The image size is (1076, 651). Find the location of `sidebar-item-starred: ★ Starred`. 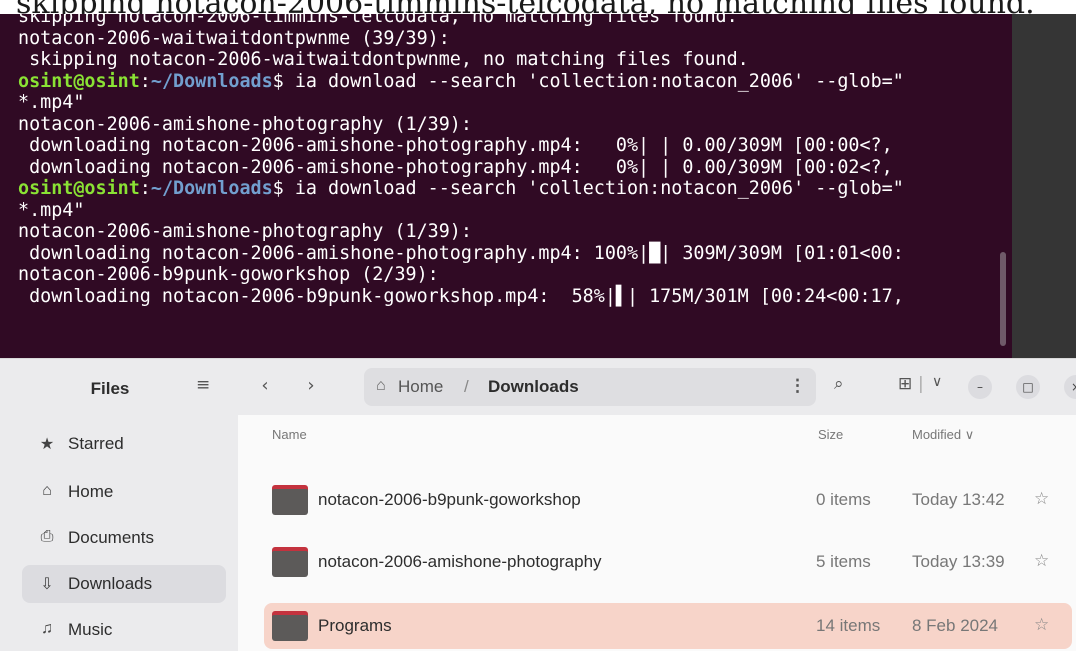

sidebar-item-starred: ★ Starred is located at coordinates (124, 444).